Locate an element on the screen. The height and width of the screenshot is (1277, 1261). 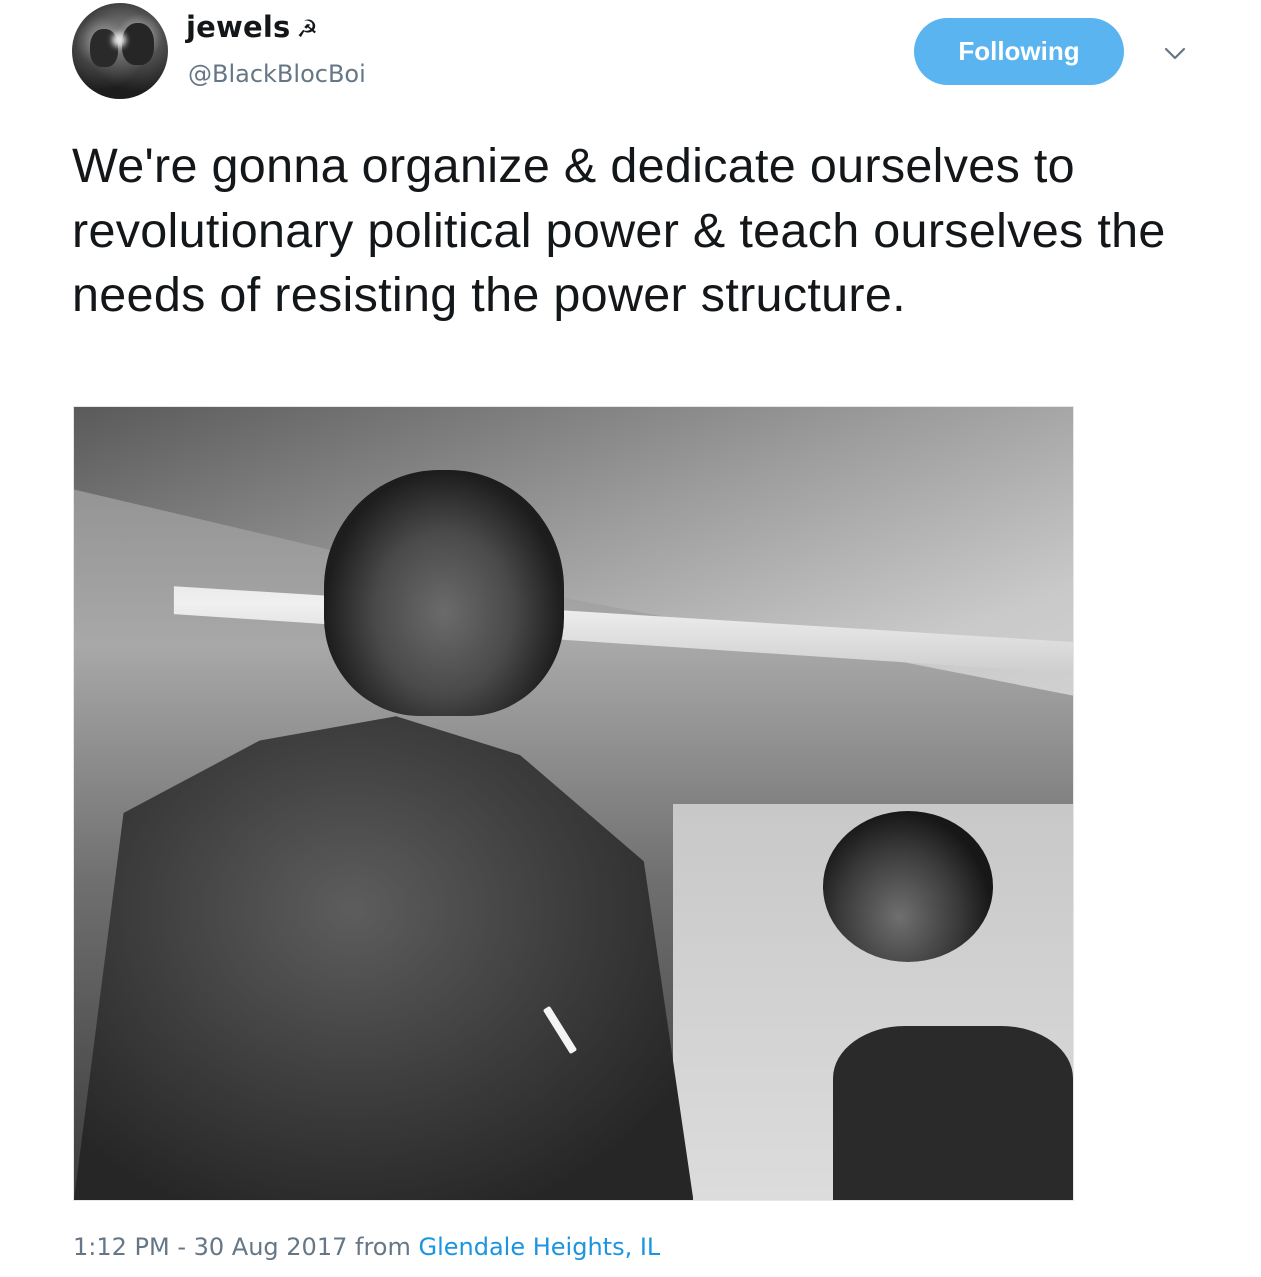
chevron-down-icon is located at coordinates (1175, 53).